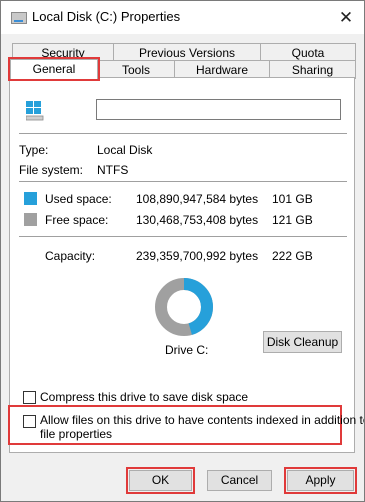 The image size is (365, 502). Describe the element at coordinates (320, 480) in the screenshot. I see `apply-highlight` at that location.